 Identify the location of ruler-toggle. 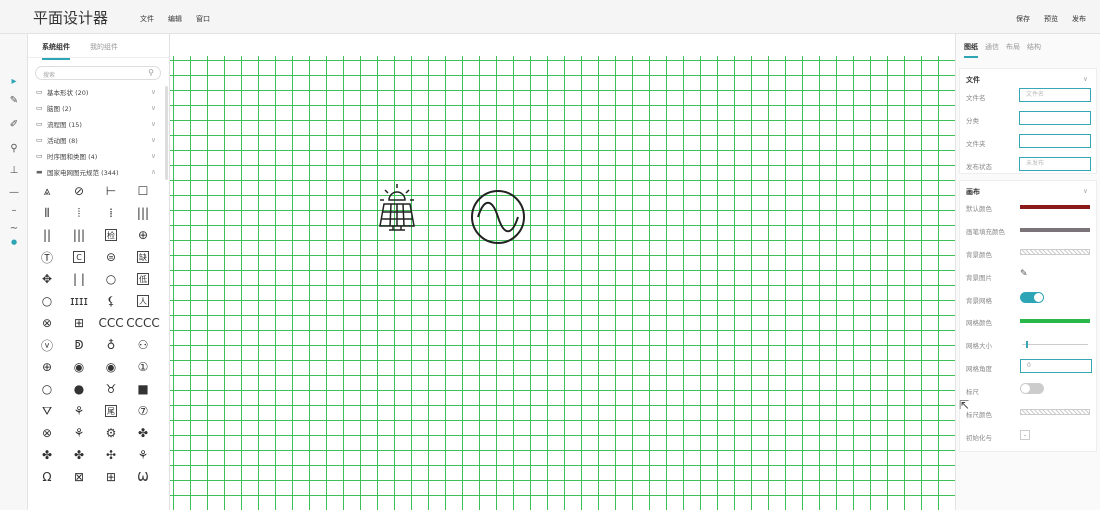
(1032, 388).